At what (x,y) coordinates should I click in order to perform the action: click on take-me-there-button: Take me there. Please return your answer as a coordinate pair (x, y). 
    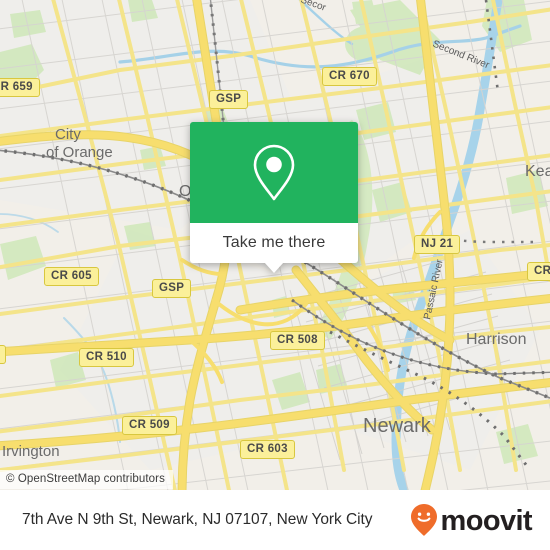
    Looking at the image, I should click on (274, 243).